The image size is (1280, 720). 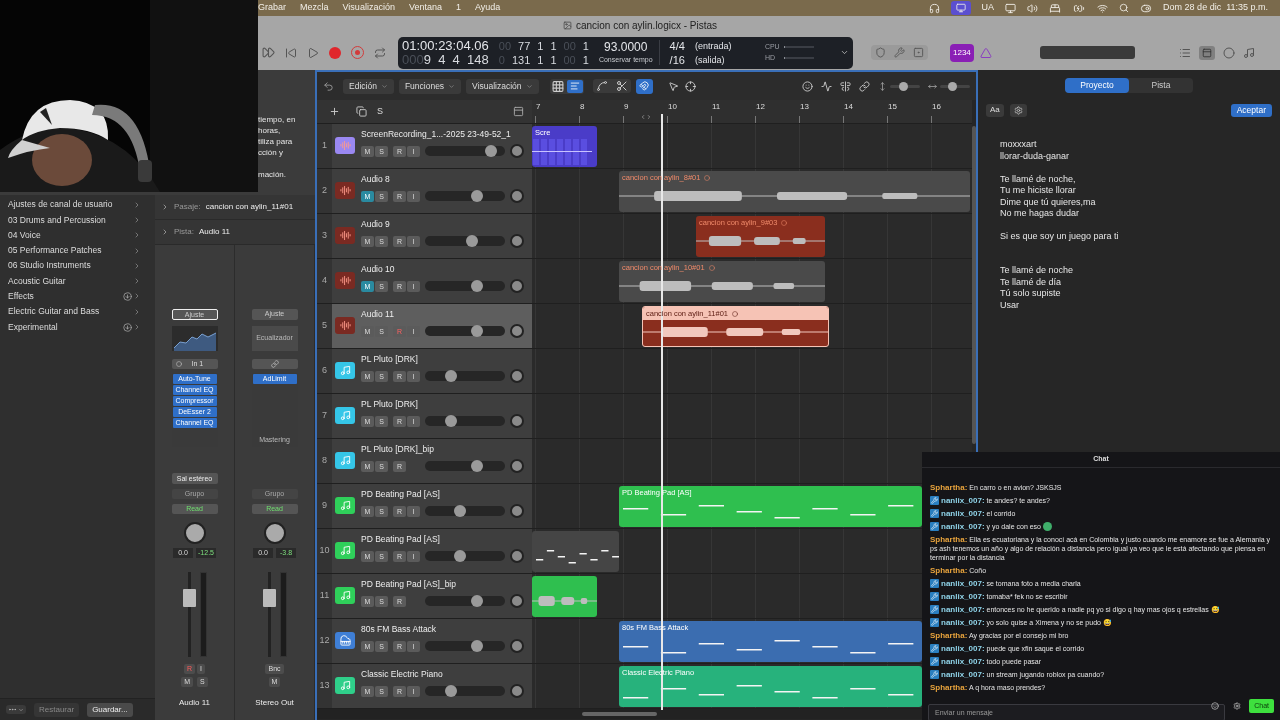 What do you see at coordinates (77, 220) in the screenshot?
I see `library-item: 03 Drums and Percussion` at bounding box center [77, 220].